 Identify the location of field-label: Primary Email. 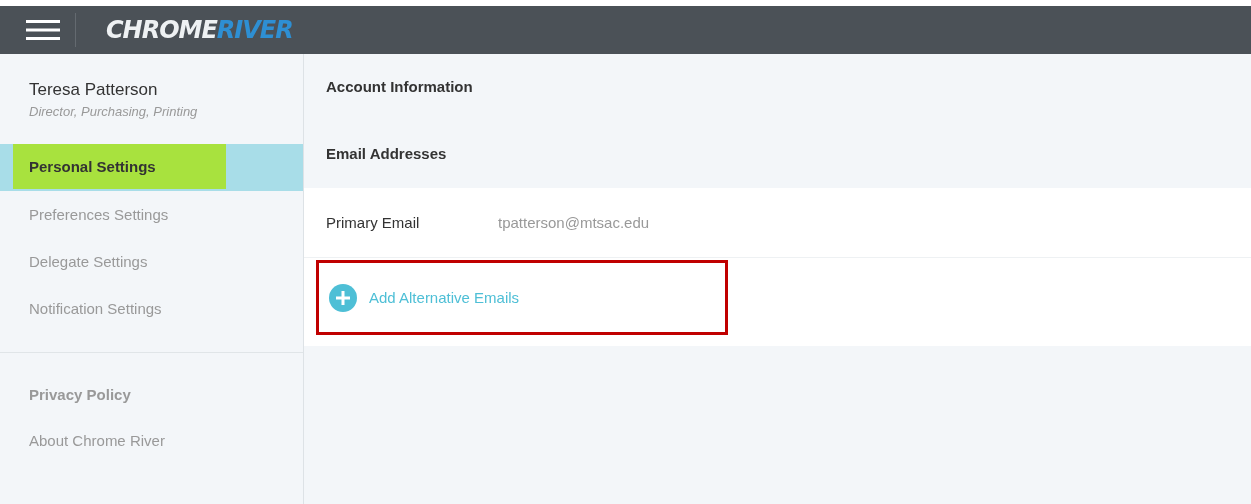
(373, 222).